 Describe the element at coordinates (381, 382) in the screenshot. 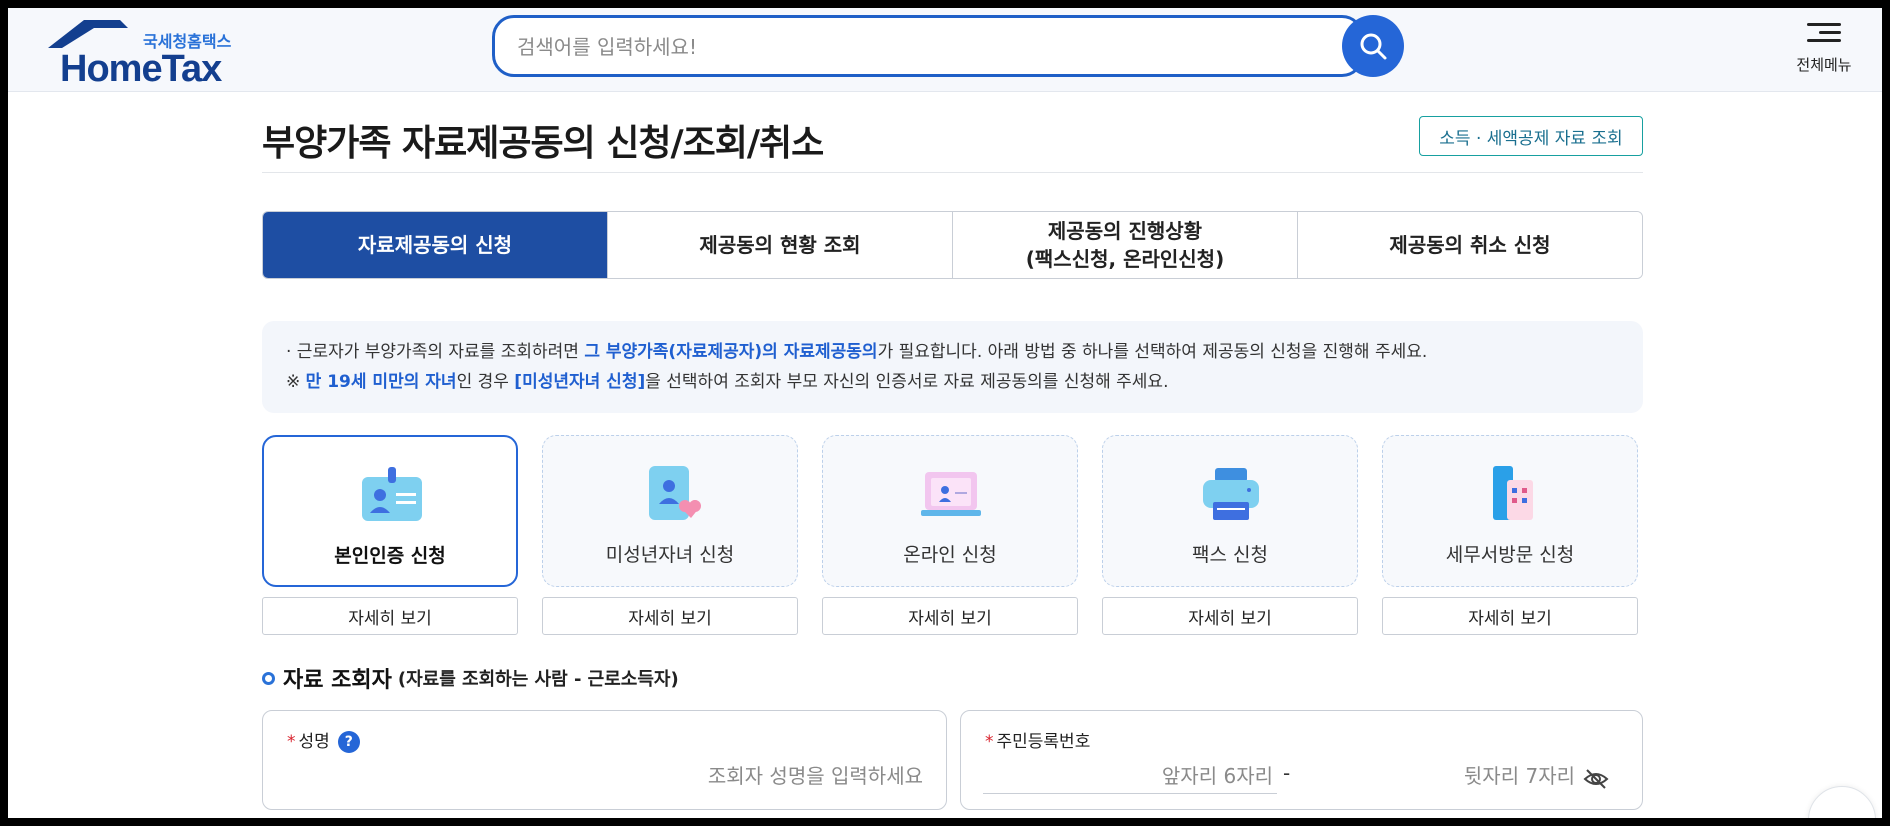

I see `notice-highlight: 만 19세 미만의 자녀` at that location.